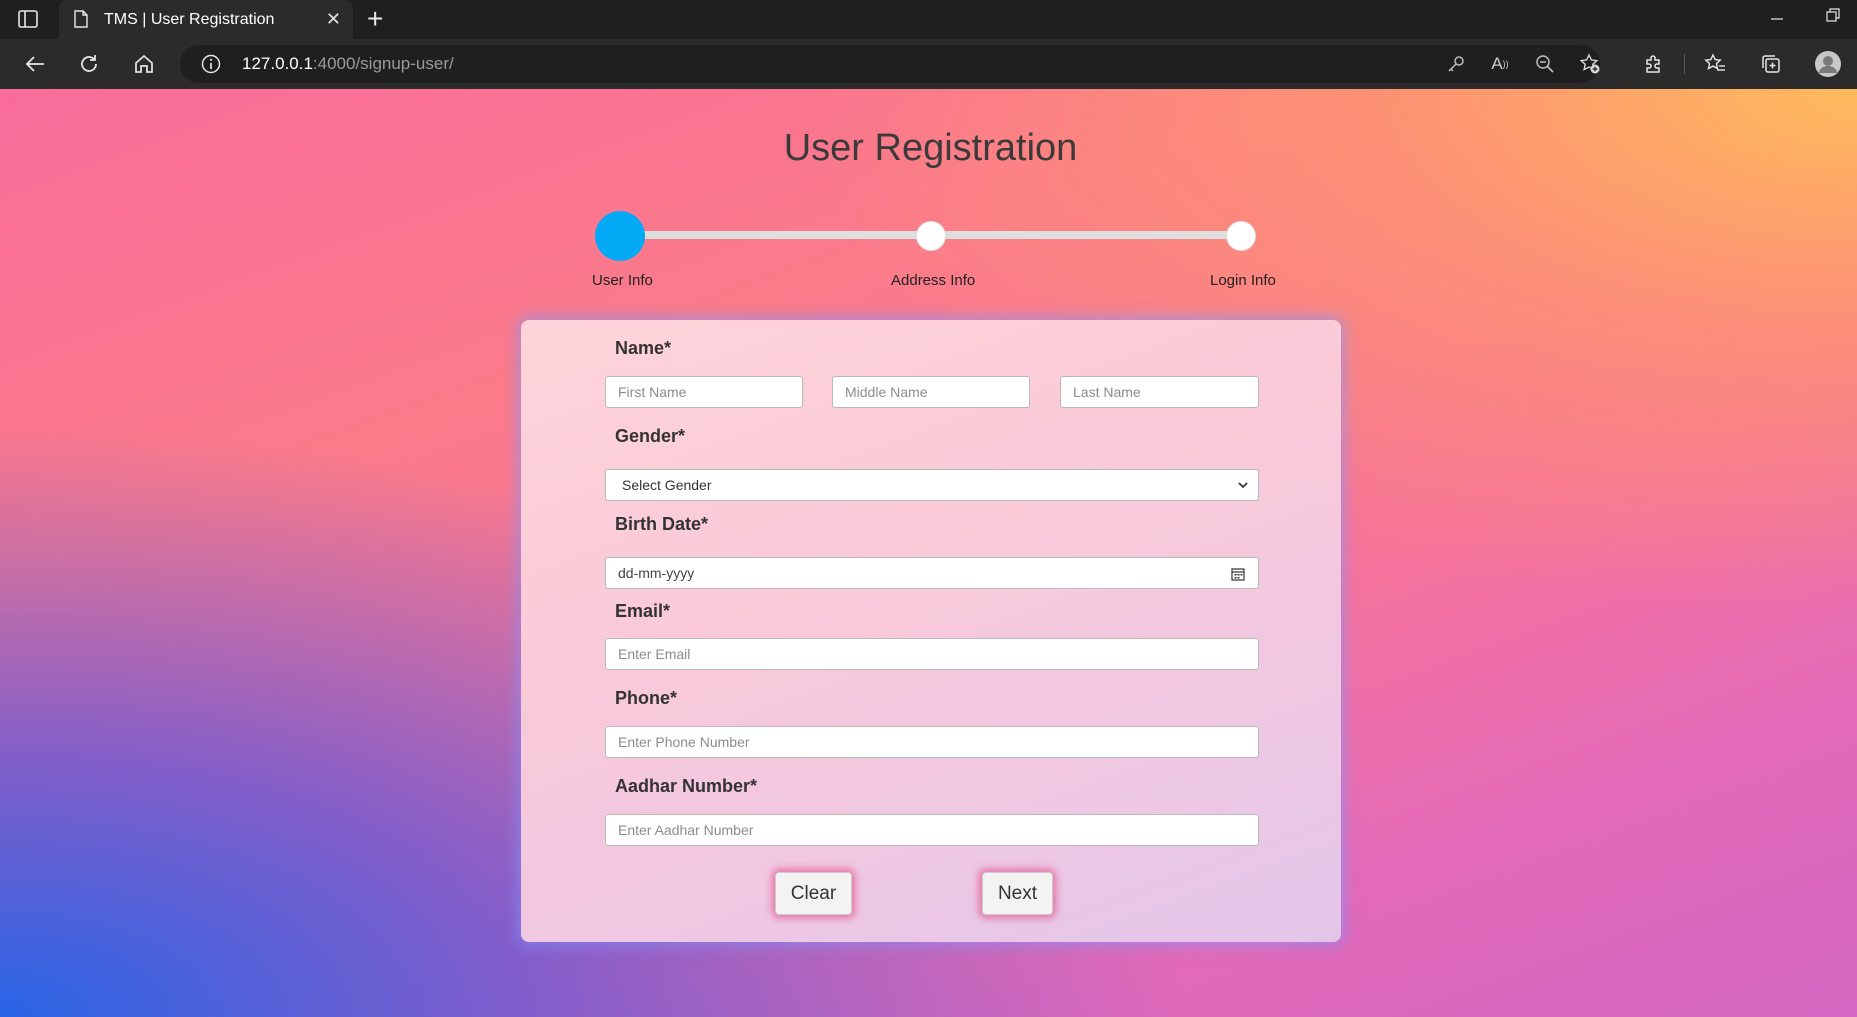  I want to click on read-aloud-icon: A)), so click(1500, 64).